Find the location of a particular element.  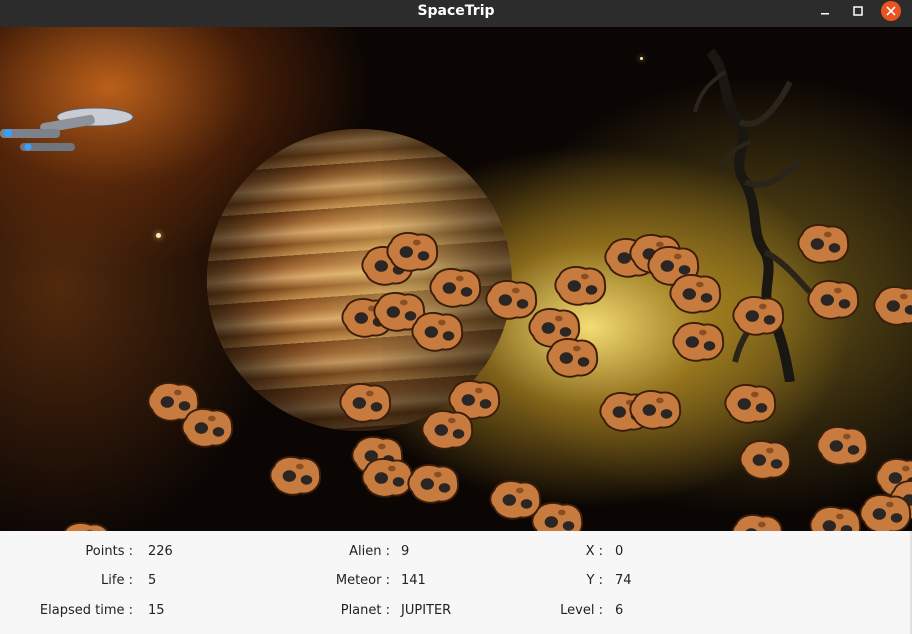

y-value: 74 is located at coordinates (623, 580).